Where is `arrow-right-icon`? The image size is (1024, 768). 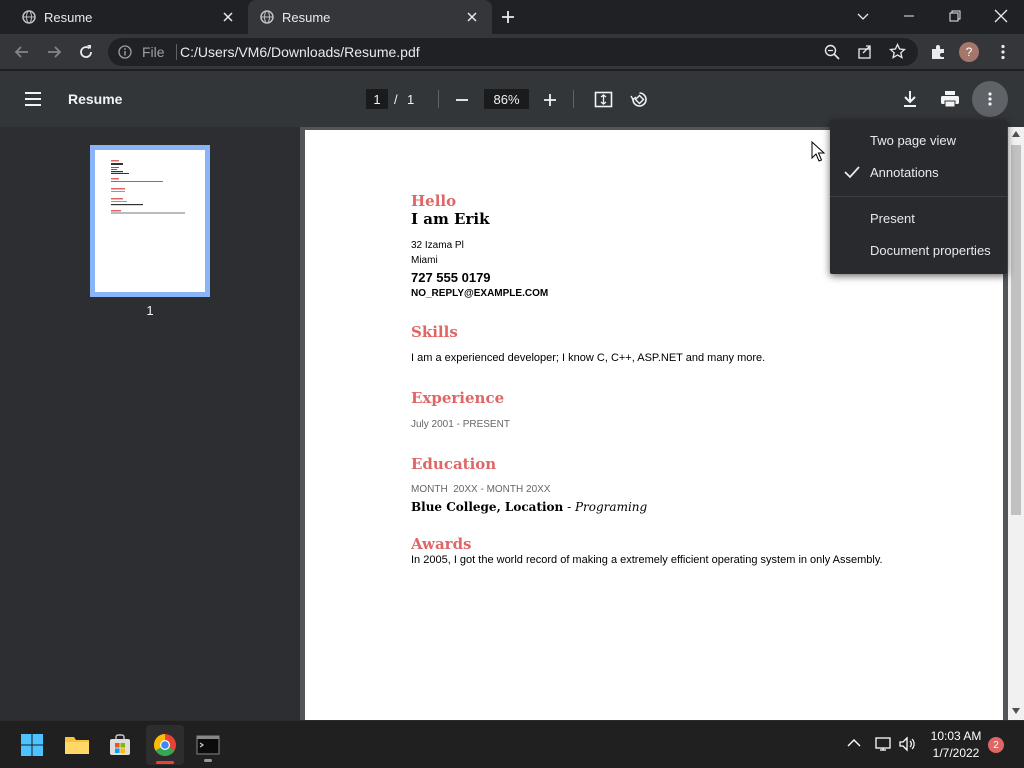 arrow-right-icon is located at coordinates (55, 52).